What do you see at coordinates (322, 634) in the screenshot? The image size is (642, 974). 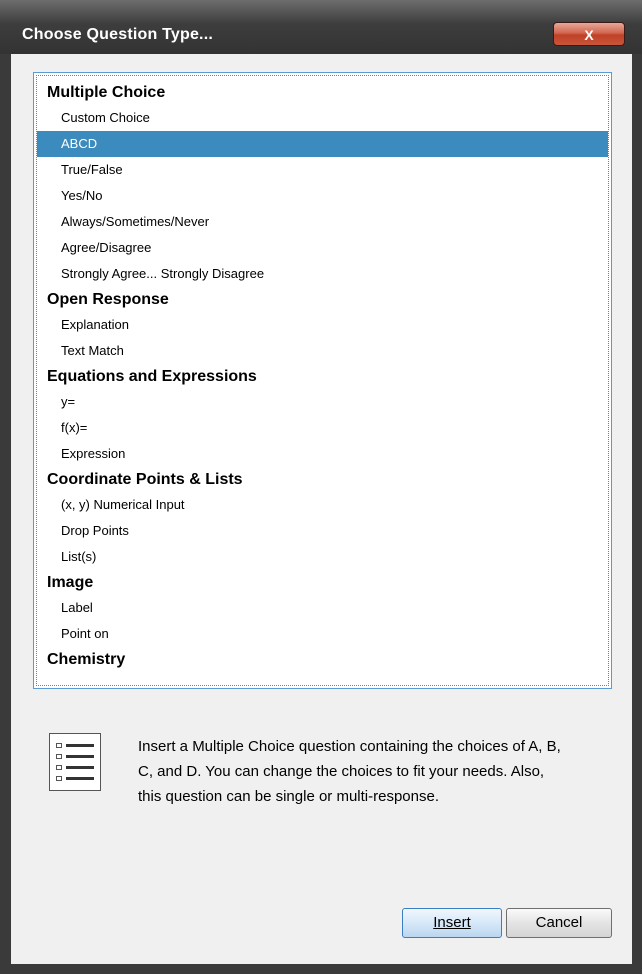 I see `list-item: Point on` at bounding box center [322, 634].